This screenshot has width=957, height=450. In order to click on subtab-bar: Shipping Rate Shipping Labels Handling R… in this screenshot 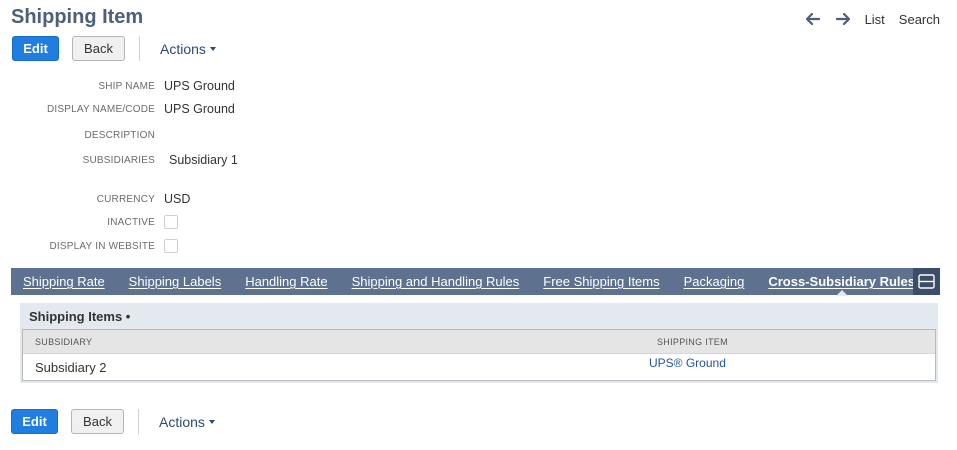, I will do `click(475, 282)`.